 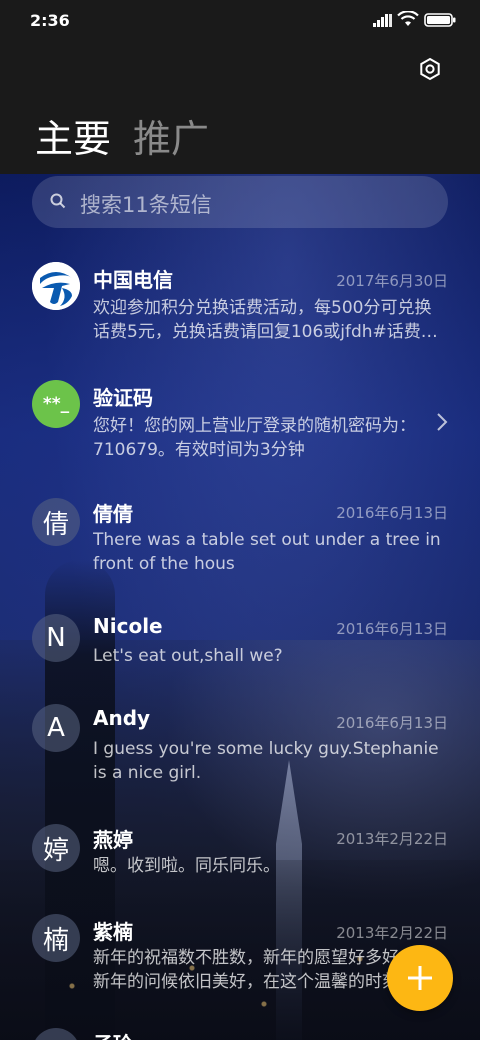 I want to click on conversation-preview: 嗯。收到啦。同乐同乐。, so click(x=269, y=866).